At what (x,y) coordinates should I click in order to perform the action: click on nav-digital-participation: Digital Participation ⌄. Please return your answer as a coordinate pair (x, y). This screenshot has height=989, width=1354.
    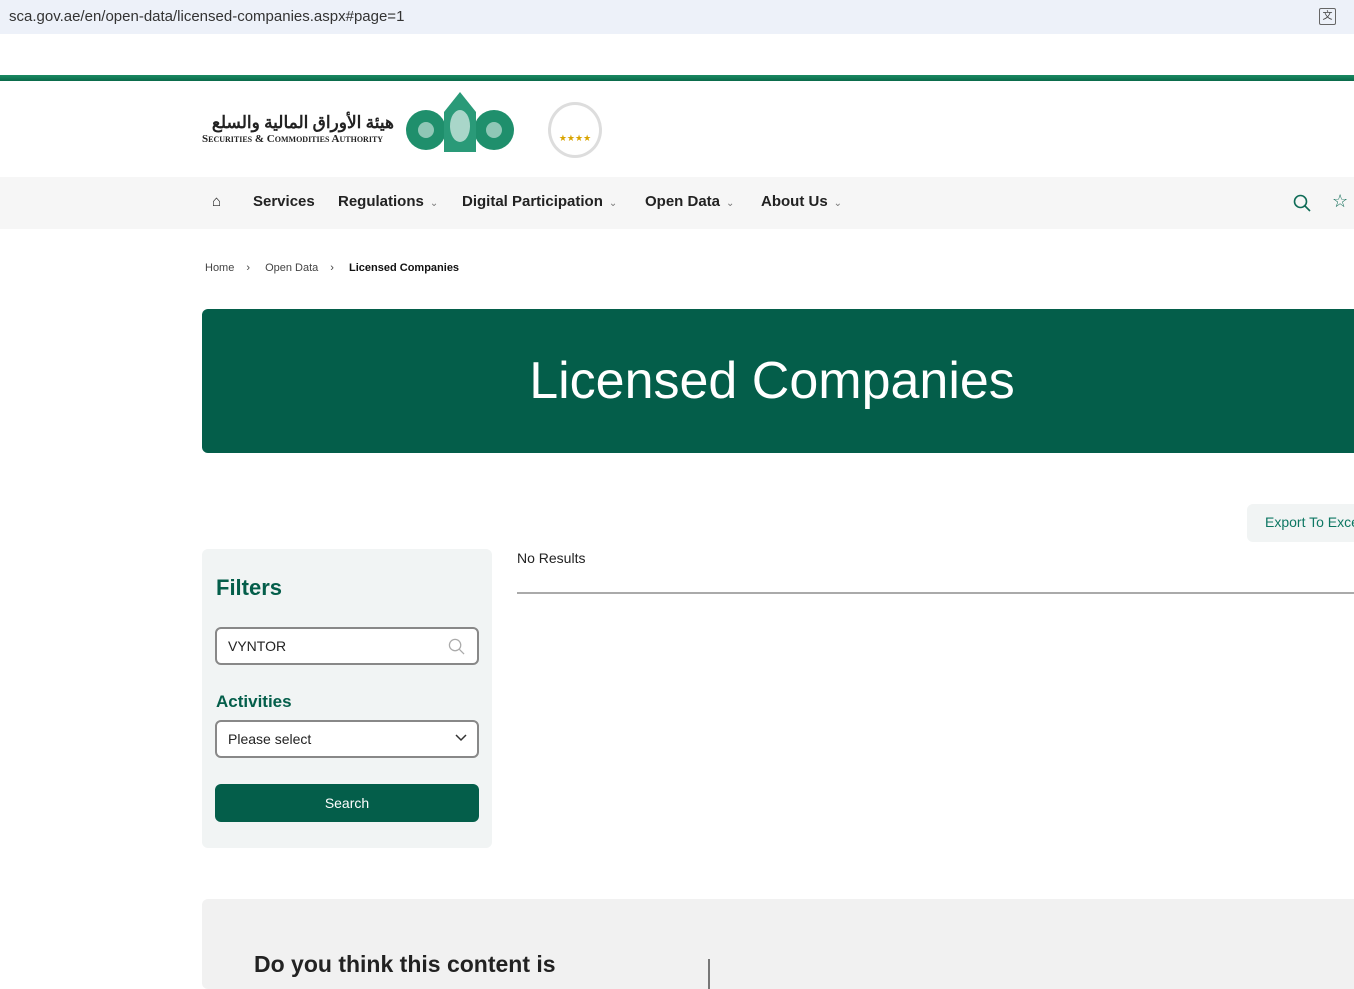
    Looking at the image, I should click on (539, 201).